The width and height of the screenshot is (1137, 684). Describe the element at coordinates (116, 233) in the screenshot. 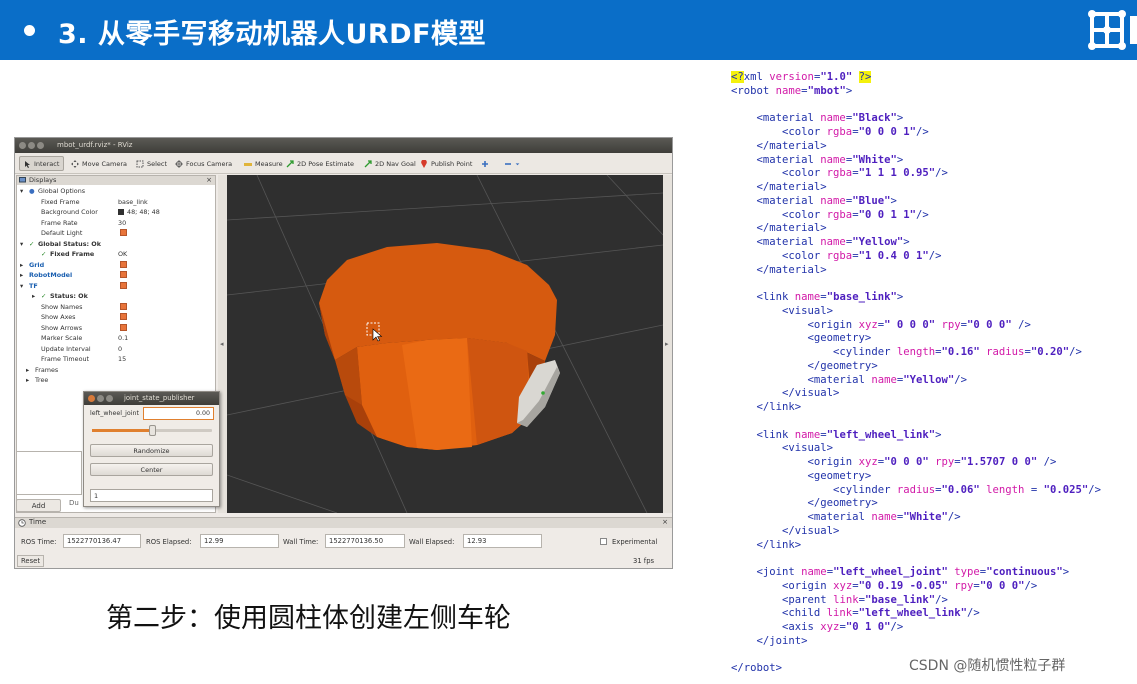

I see `row-default-light: Default Light` at that location.